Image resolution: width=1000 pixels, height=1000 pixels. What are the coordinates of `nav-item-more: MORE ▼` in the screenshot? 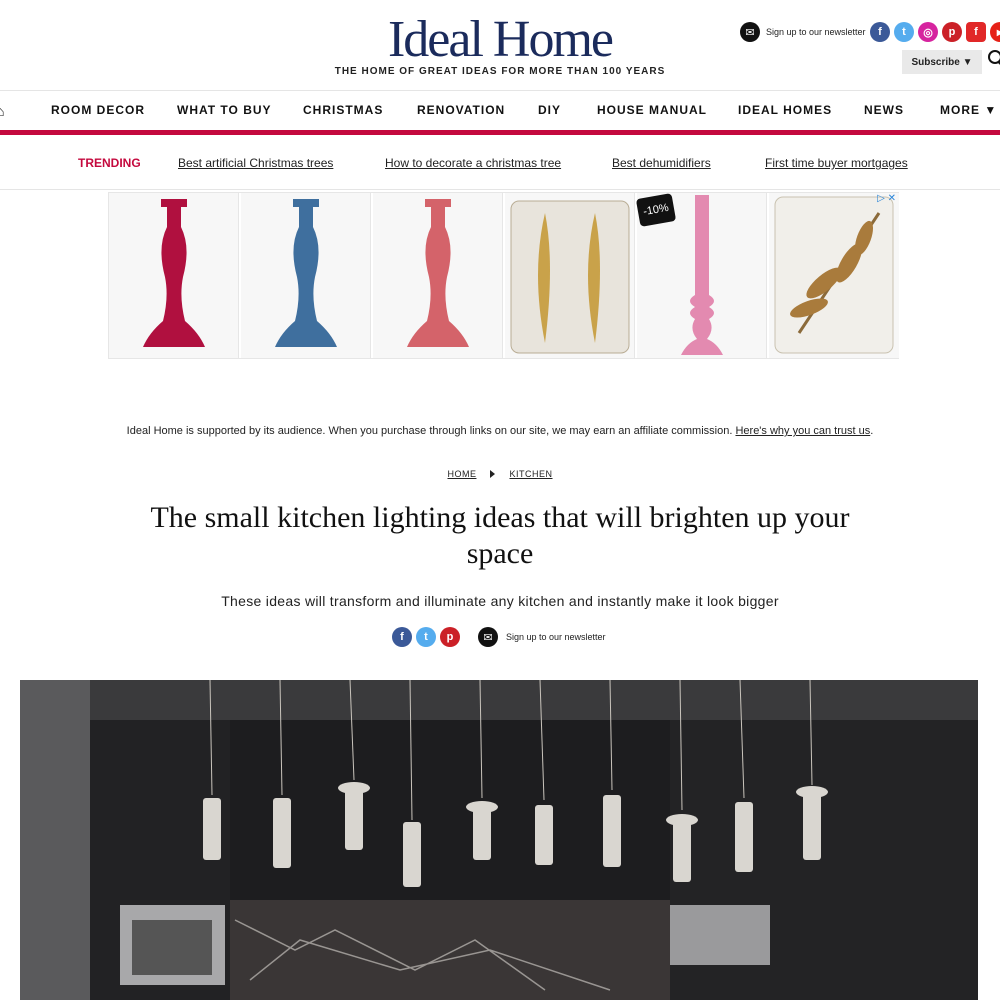 It's located at (968, 110).